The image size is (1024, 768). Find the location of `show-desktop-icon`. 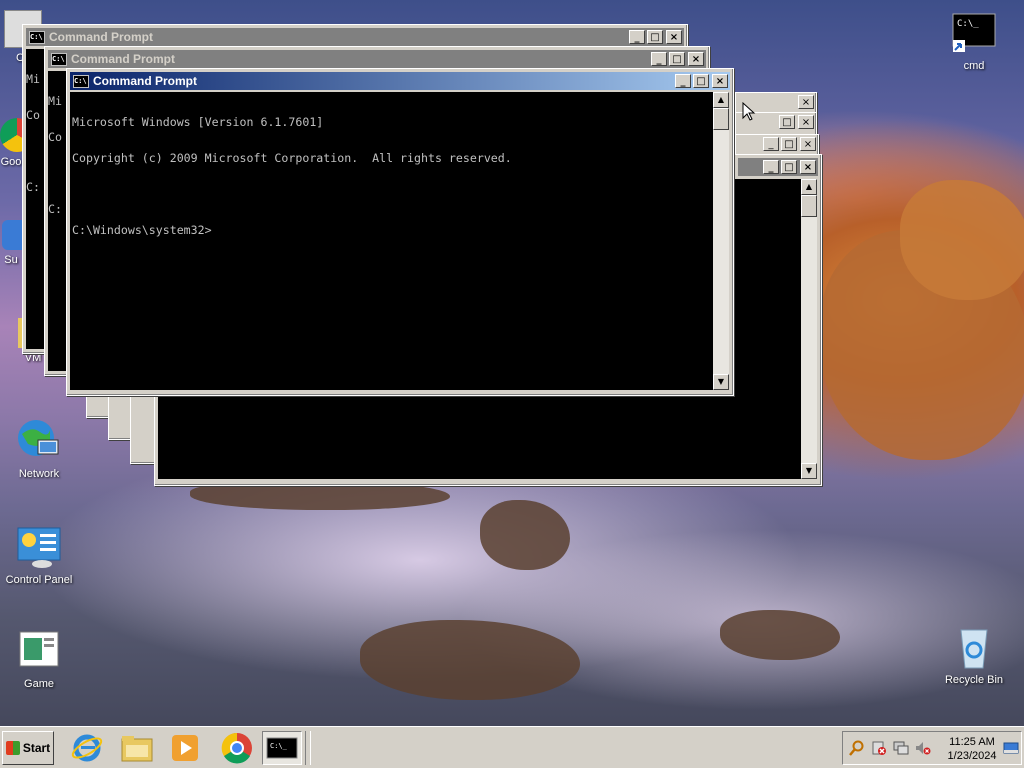

show-desktop-icon is located at coordinates (1011, 748).